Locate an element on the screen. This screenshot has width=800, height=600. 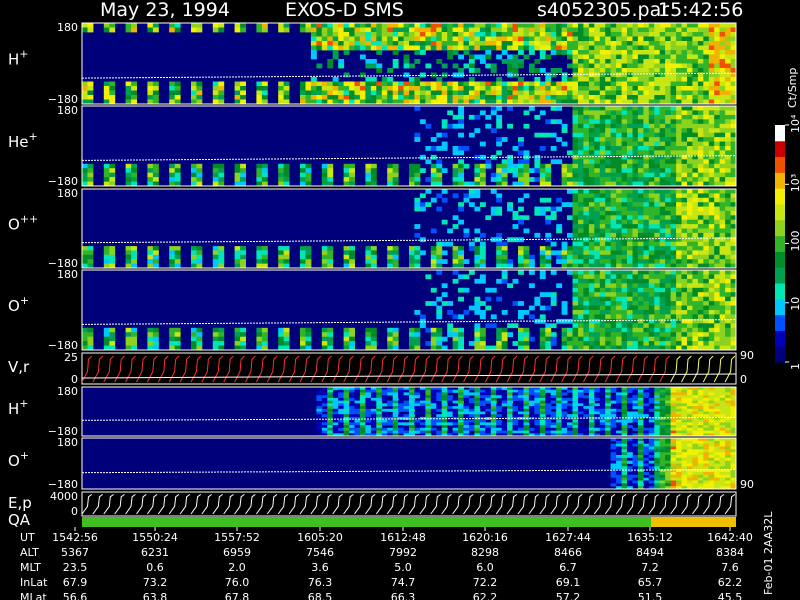
ephemeris-cell: 8384 is located at coordinates (730, 552).